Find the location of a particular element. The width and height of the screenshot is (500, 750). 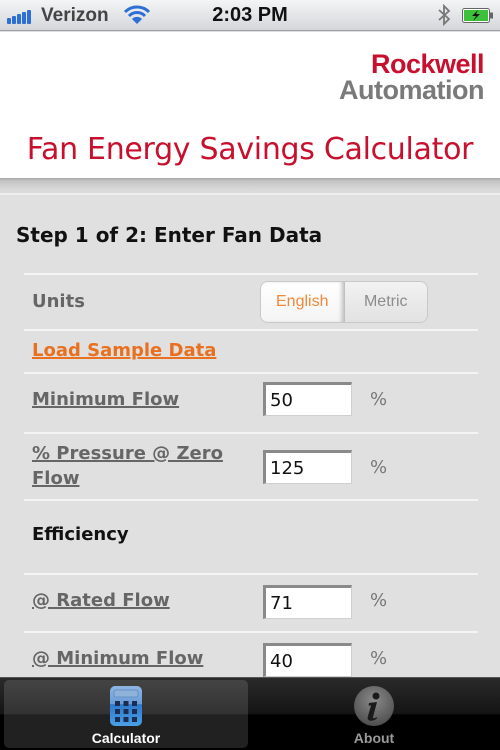

tab-about-label: About is located at coordinates (374, 738).